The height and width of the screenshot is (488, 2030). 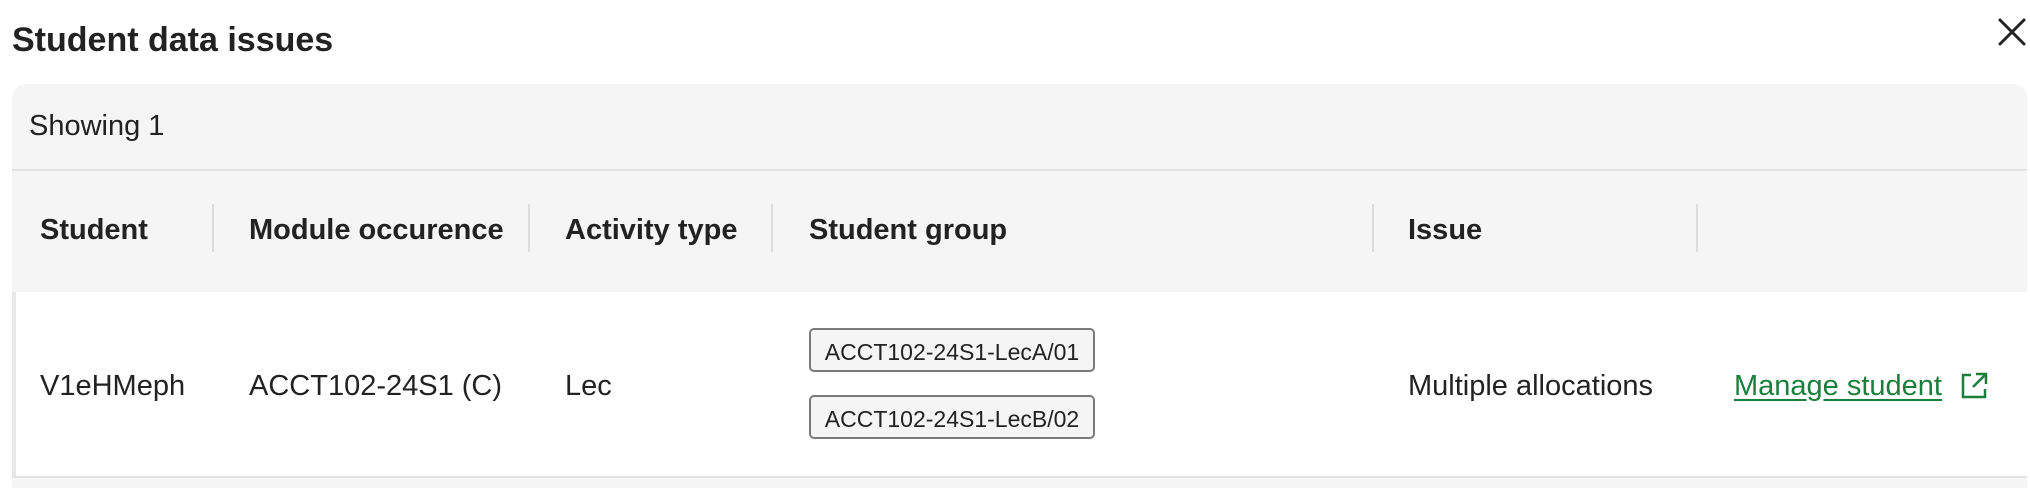 What do you see at coordinates (97, 126) in the screenshot?
I see `results-count: Showing 1` at bounding box center [97, 126].